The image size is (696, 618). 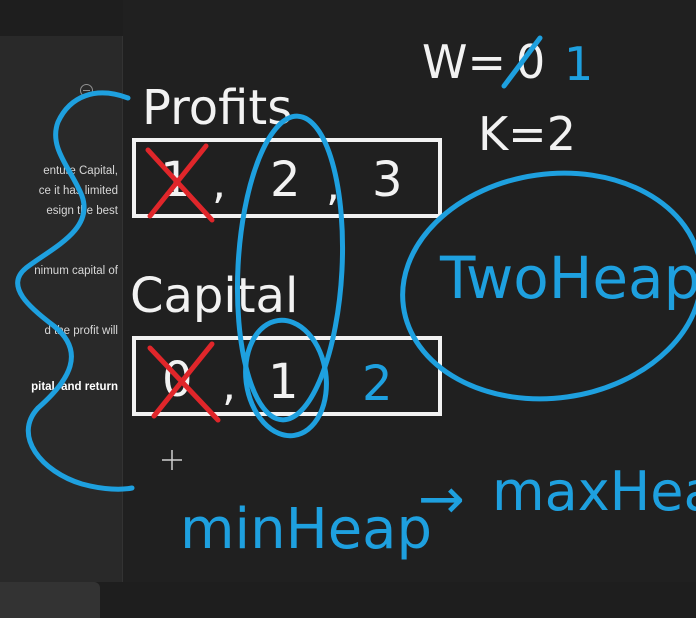 What do you see at coordinates (217, 108) in the screenshot?
I see `profits-label: Profits` at bounding box center [217, 108].